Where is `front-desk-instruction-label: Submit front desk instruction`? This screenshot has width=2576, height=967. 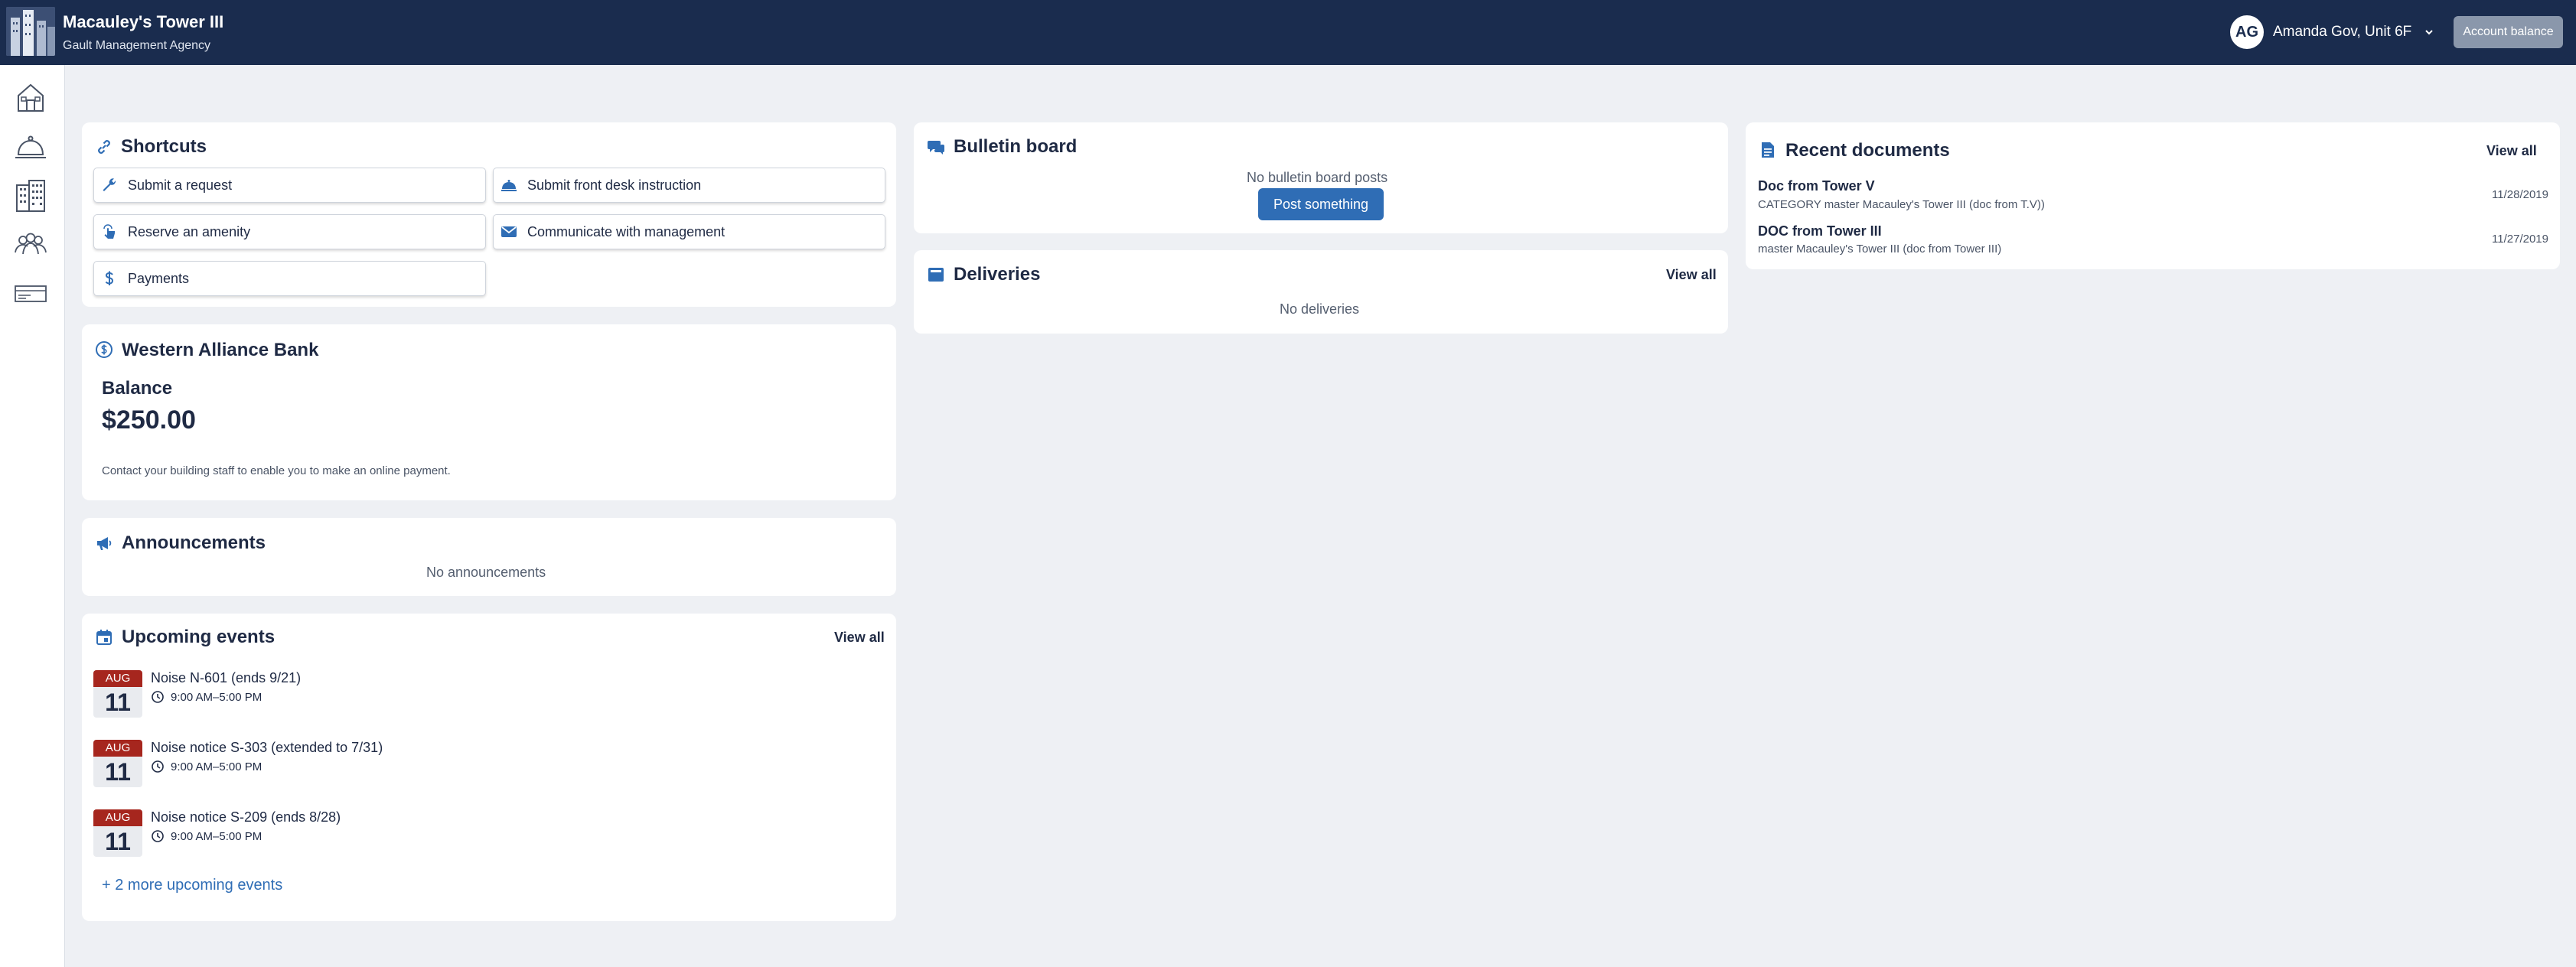 front-desk-instruction-label: Submit front desk instruction is located at coordinates (614, 185).